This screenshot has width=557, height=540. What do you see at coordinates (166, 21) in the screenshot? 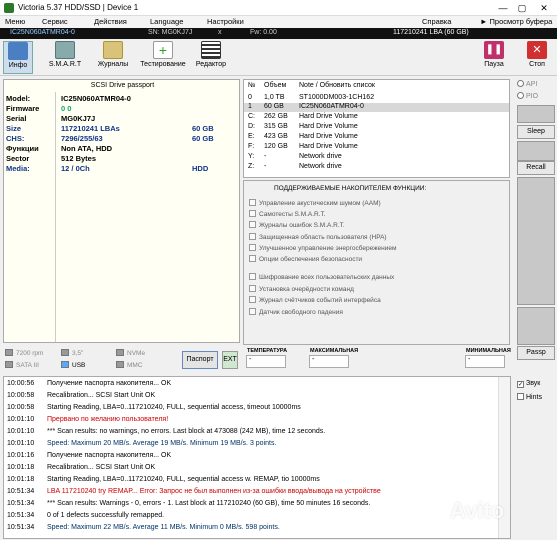
I see `menu-item-language: Language` at bounding box center [166, 21].